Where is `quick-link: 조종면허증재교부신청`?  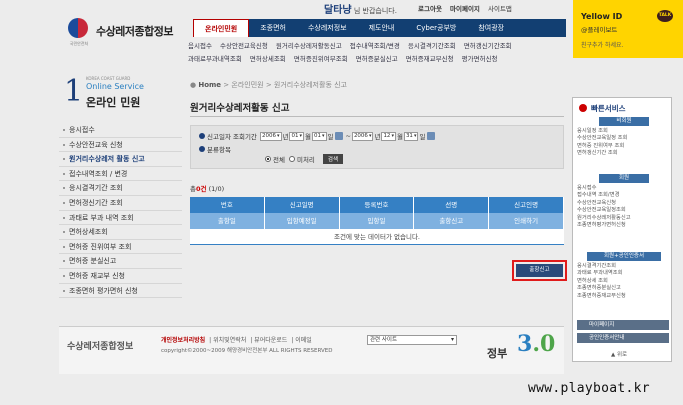
quick-link: 조종면허증재교부신청 is located at coordinates (624, 296).